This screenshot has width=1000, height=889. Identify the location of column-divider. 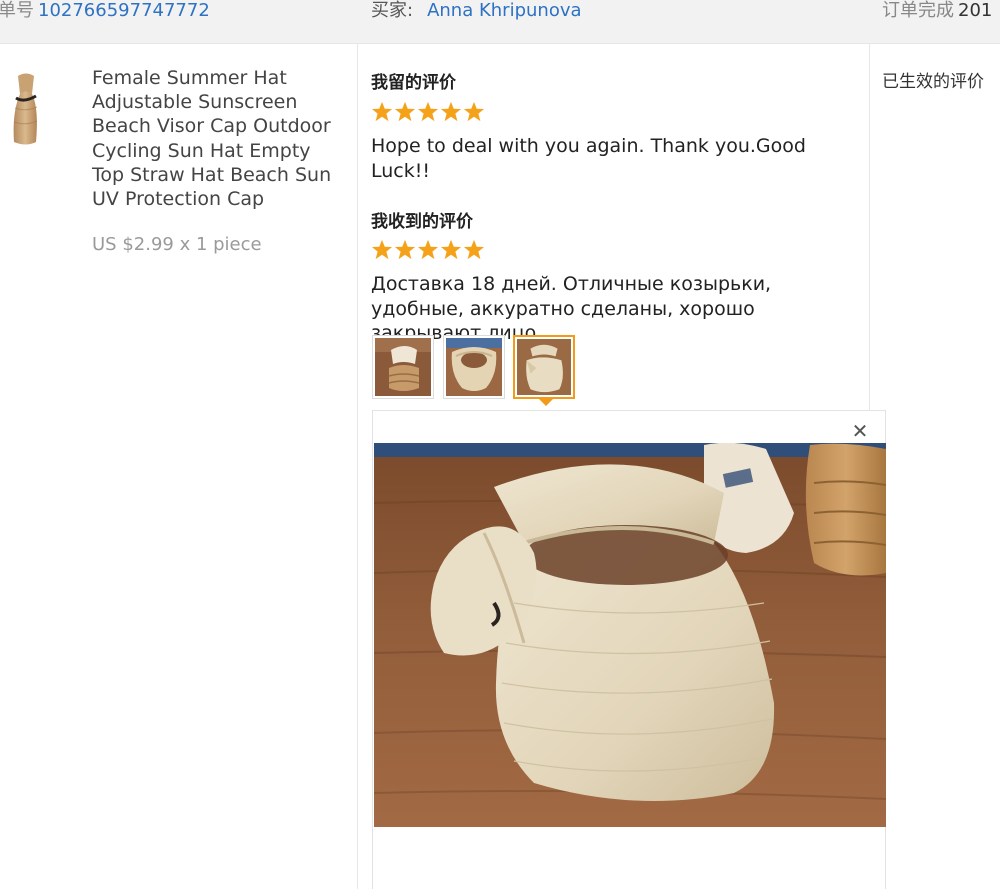
(357, 466).